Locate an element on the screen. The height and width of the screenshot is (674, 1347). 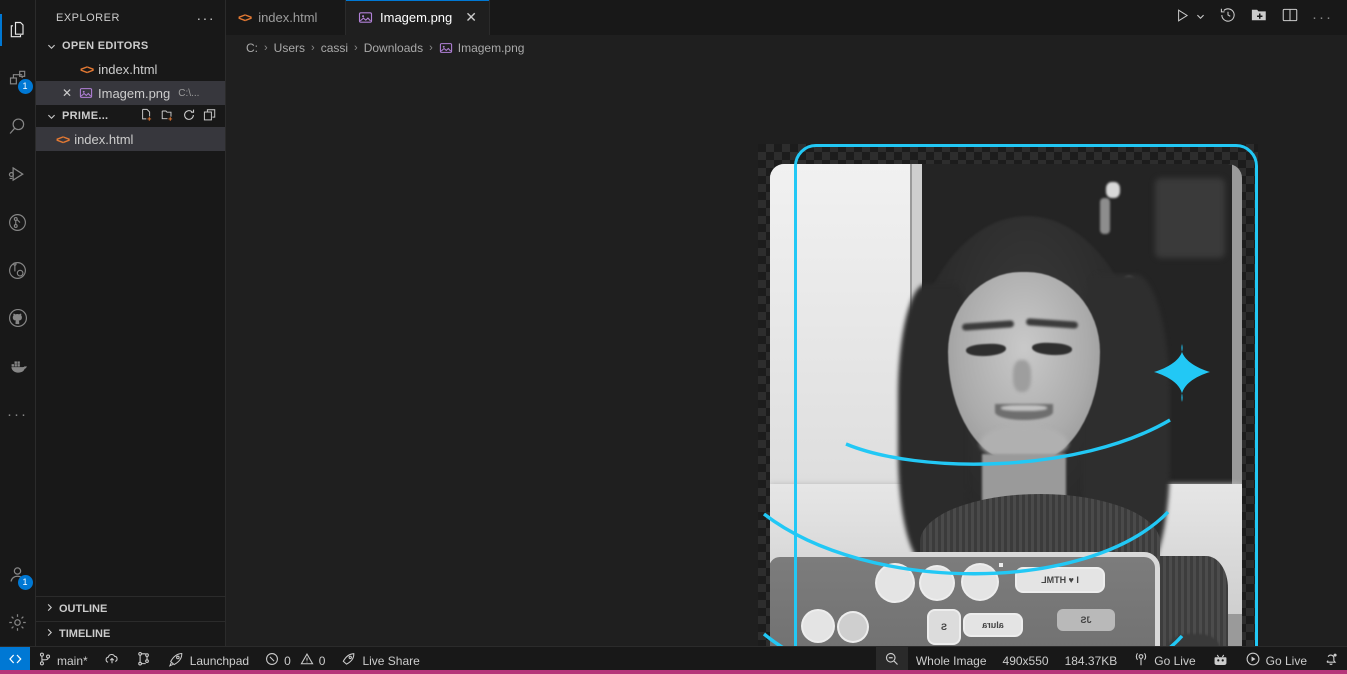
activity-item-explorer is located at coordinates (18, 30).